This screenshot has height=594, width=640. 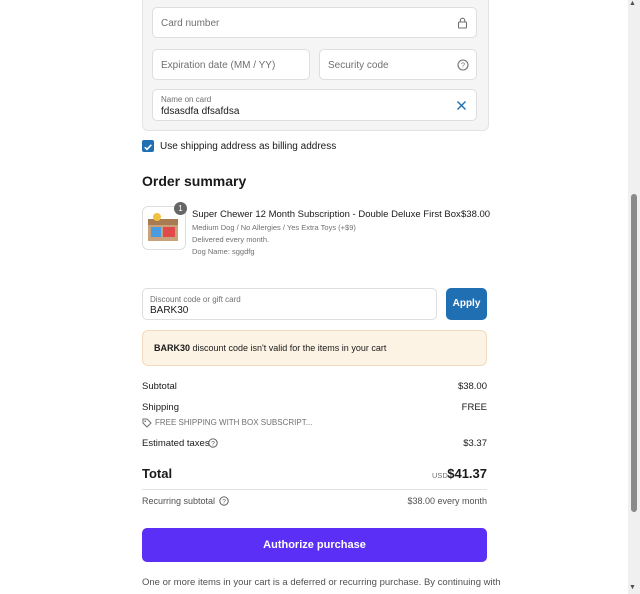 What do you see at coordinates (289, 304) in the screenshot?
I see `discount-code-field: Discount code or gift card BARK30` at bounding box center [289, 304].